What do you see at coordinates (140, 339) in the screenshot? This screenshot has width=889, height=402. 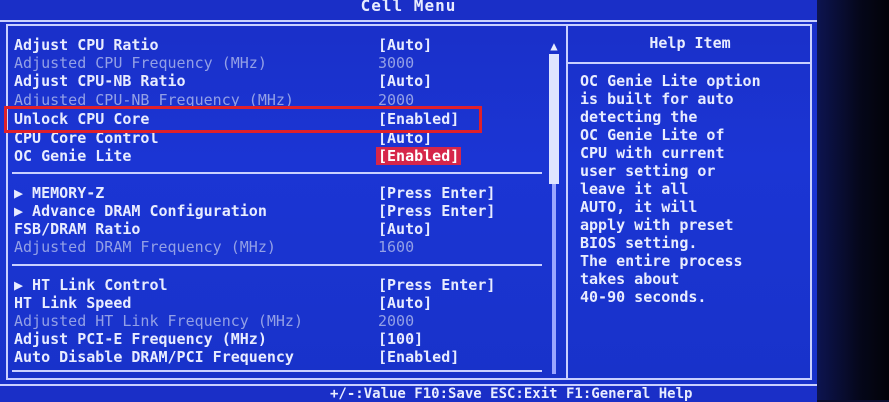 I see `setting-label: Adjust PCI-E Frequency (MHz)` at bounding box center [140, 339].